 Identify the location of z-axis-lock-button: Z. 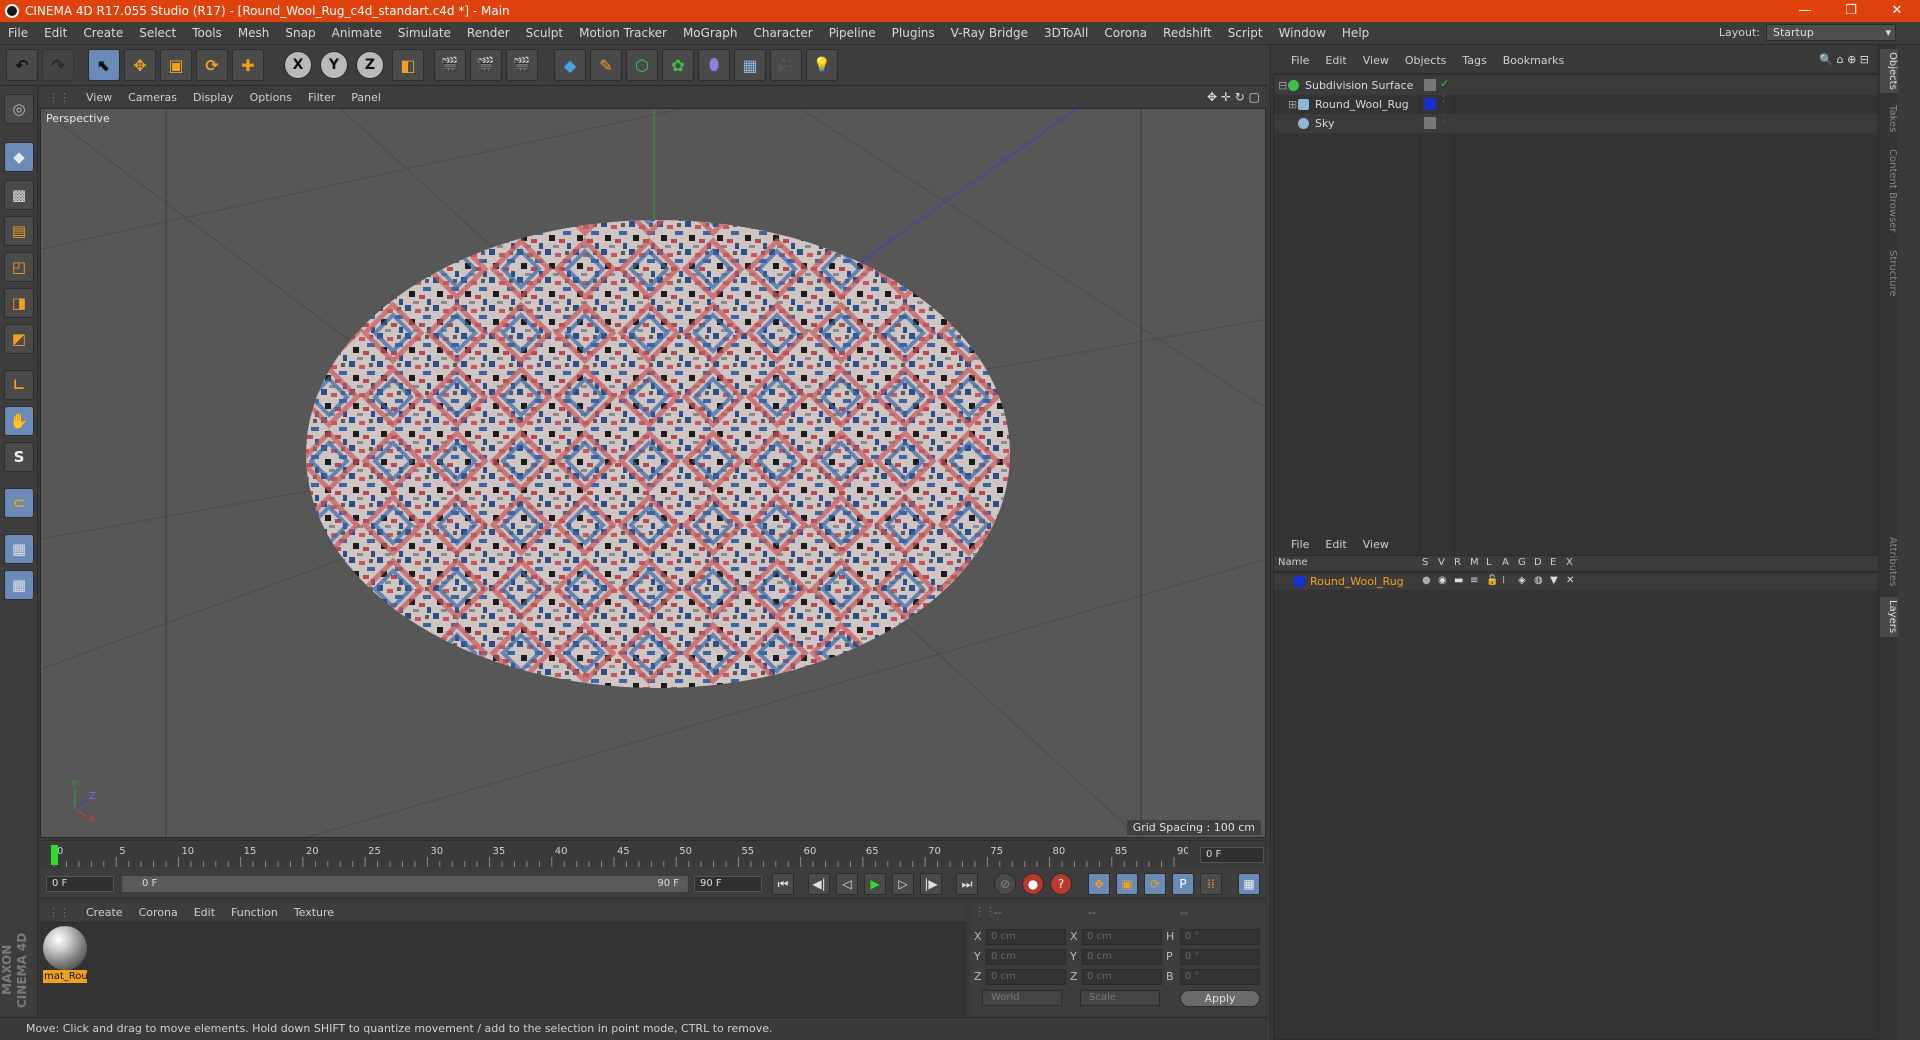
(370, 65).